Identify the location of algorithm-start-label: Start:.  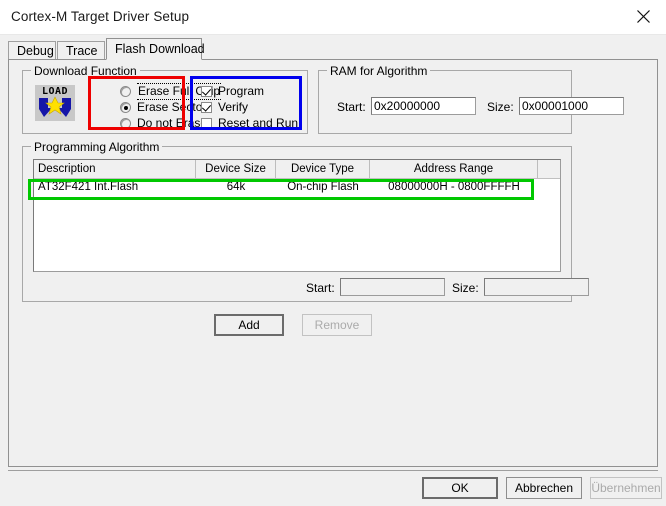
(320, 288).